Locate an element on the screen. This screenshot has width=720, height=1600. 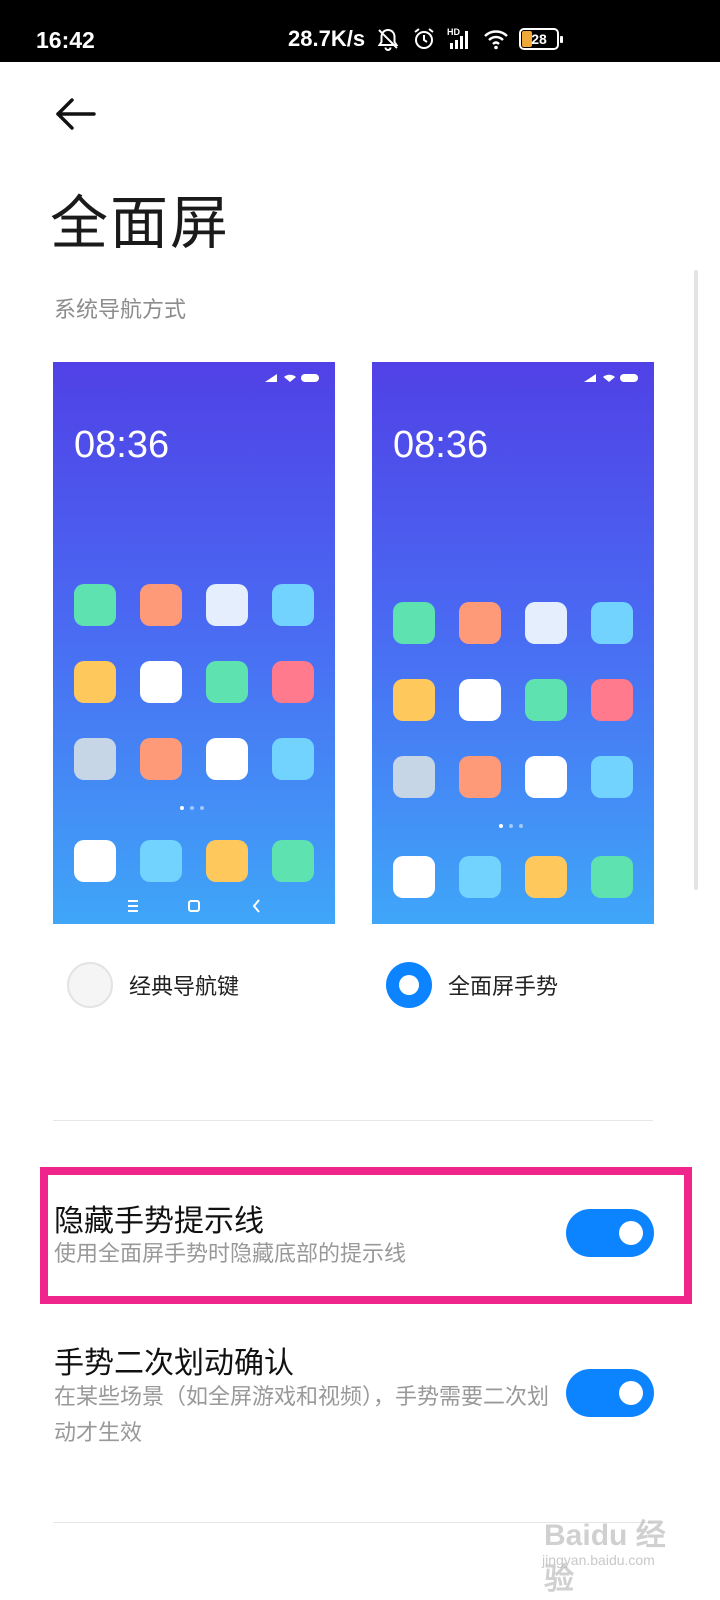
section-label-navigation: 系统导航方式 is located at coordinates (120, 310).